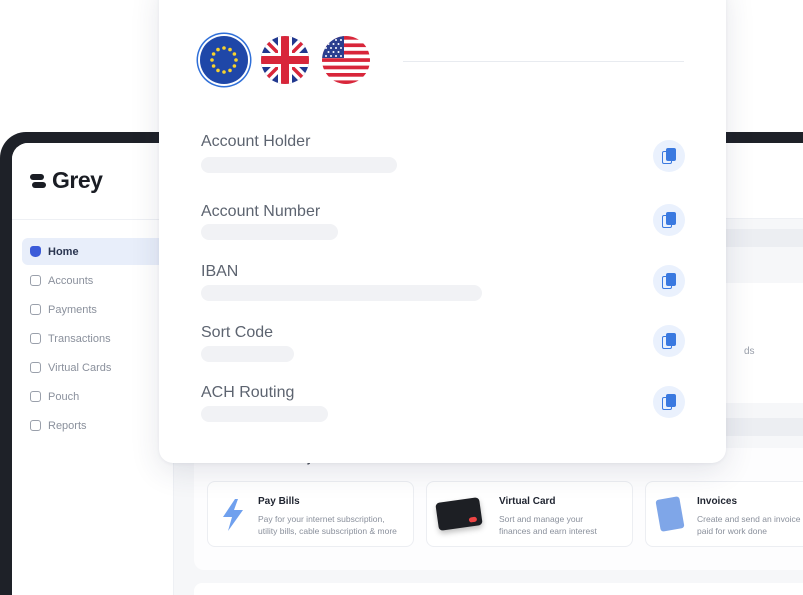 The width and height of the screenshot is (803, 595). Describe the element at coordinates (98, 280) in the screenshot. I see `sidebar-item-accounts: Accounts` at that location.